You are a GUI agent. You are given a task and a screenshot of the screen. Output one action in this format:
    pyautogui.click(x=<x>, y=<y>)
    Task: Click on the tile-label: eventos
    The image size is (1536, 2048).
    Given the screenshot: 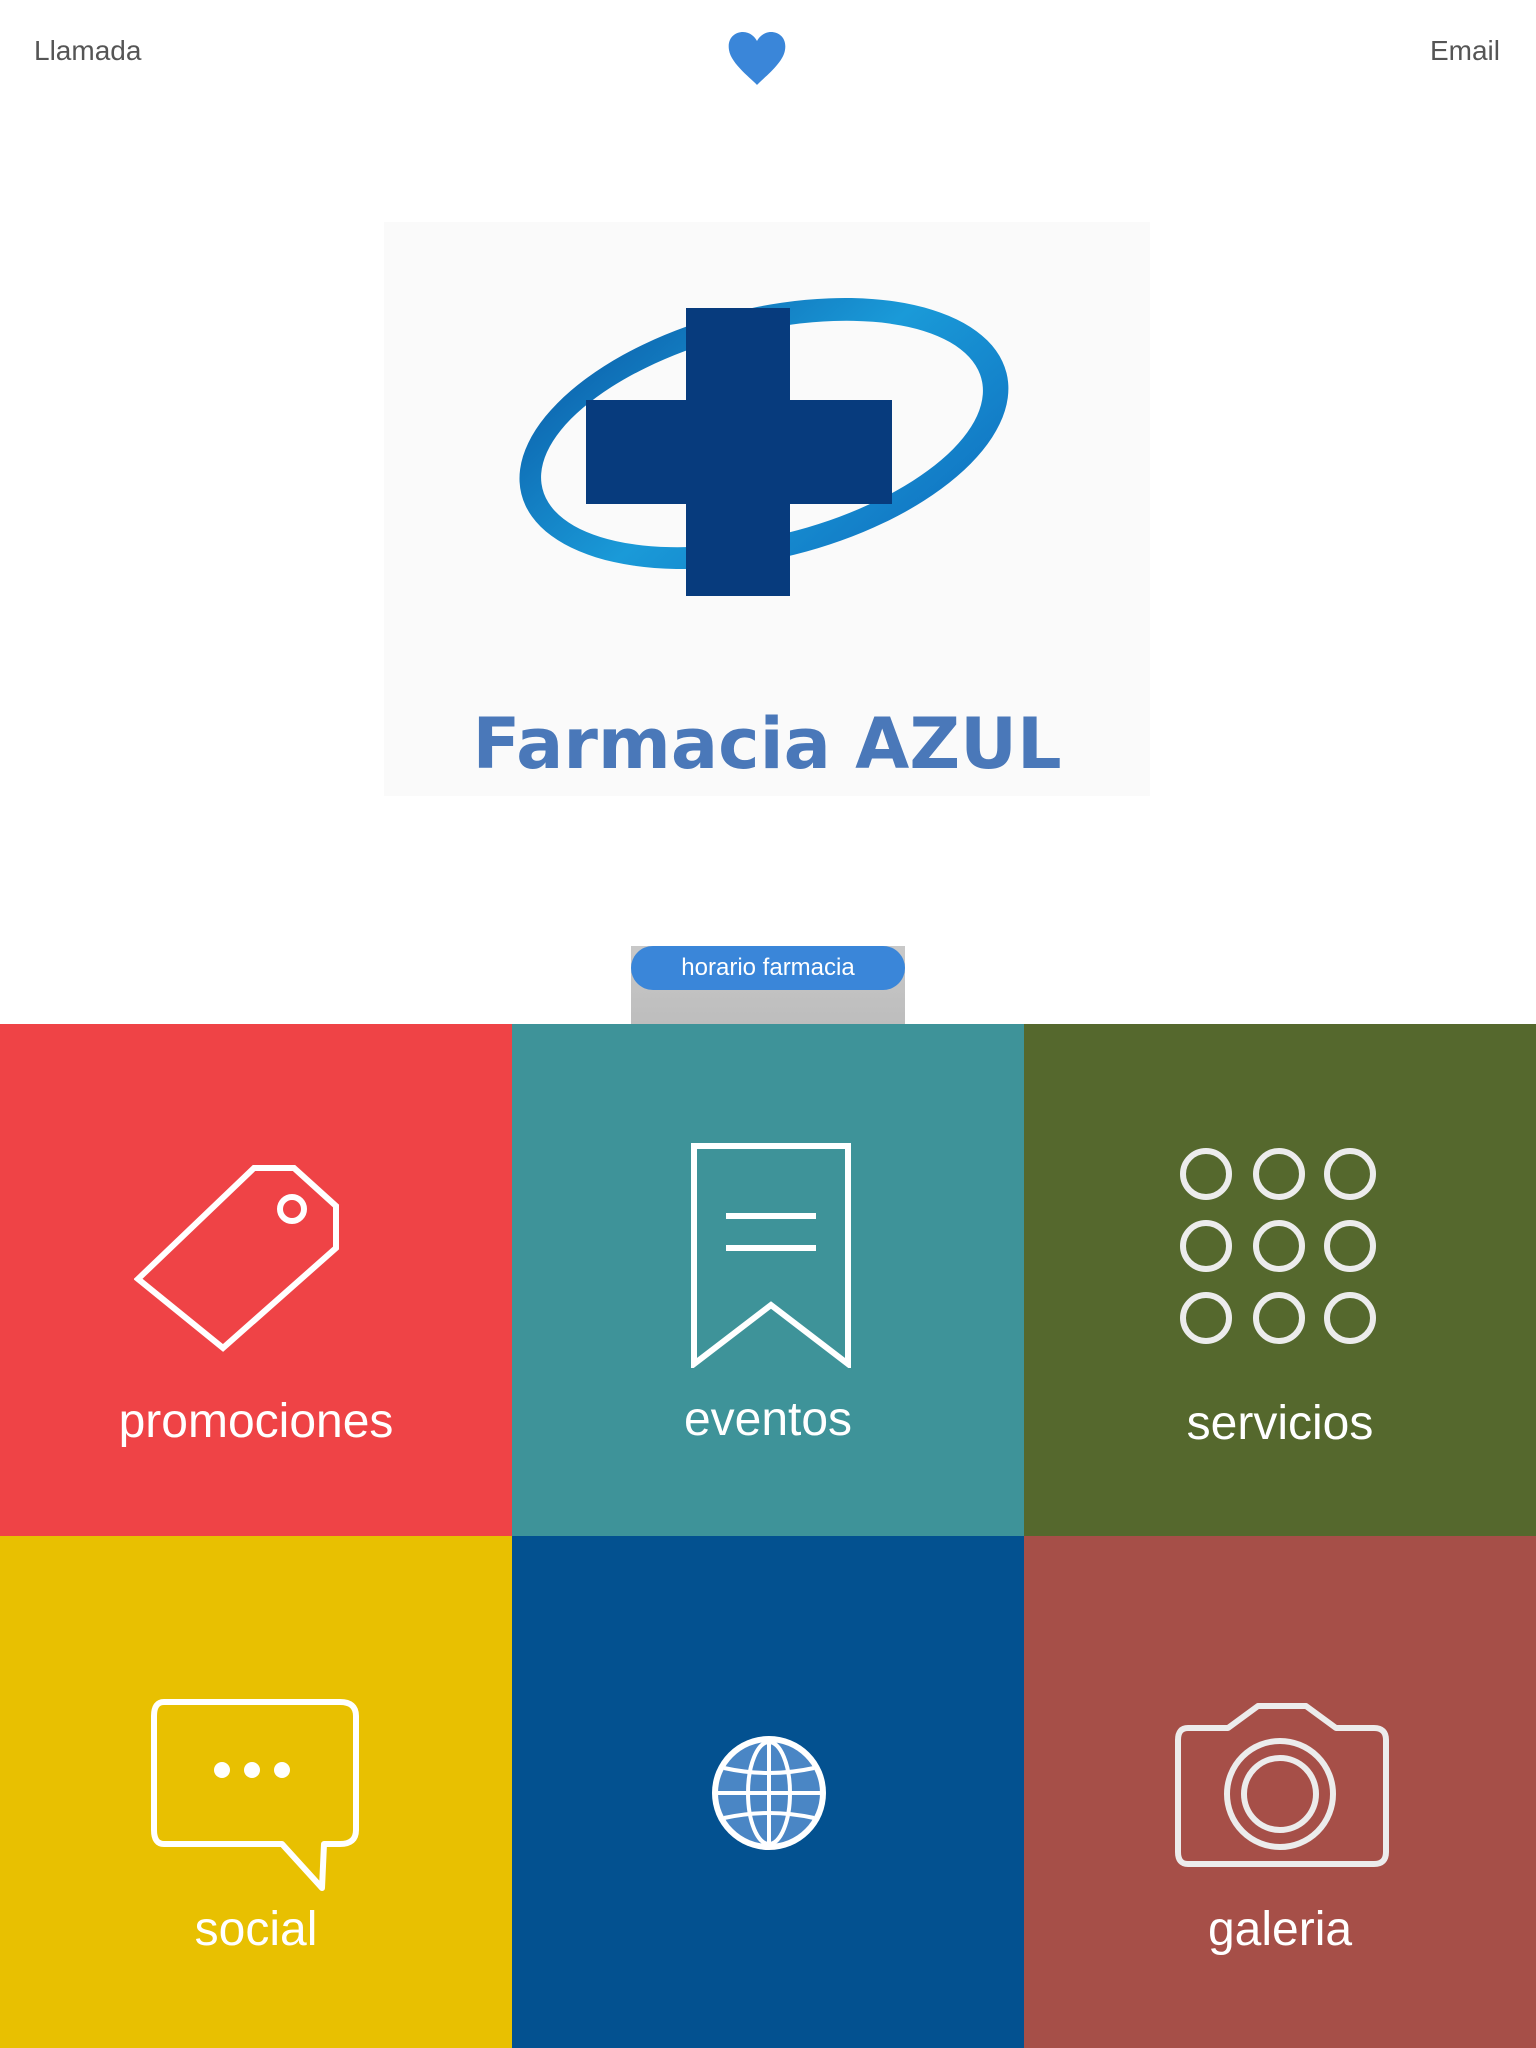 What is the action you would take?
    pyautogui.click(x=768, y=1419)
    